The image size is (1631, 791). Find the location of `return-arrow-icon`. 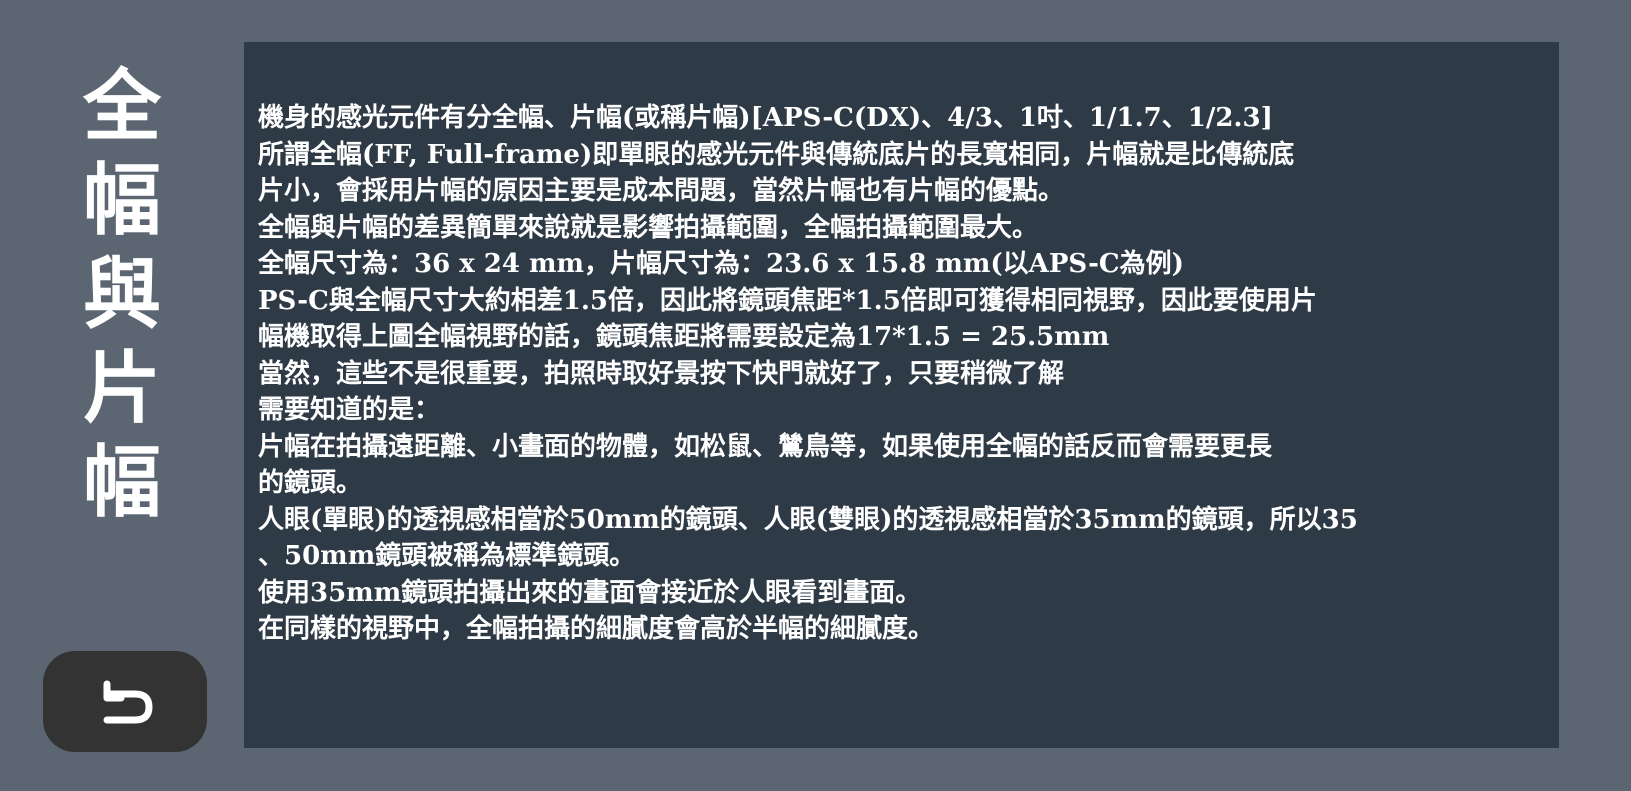

return-arrow-icon is located at coordinates (128, 701).